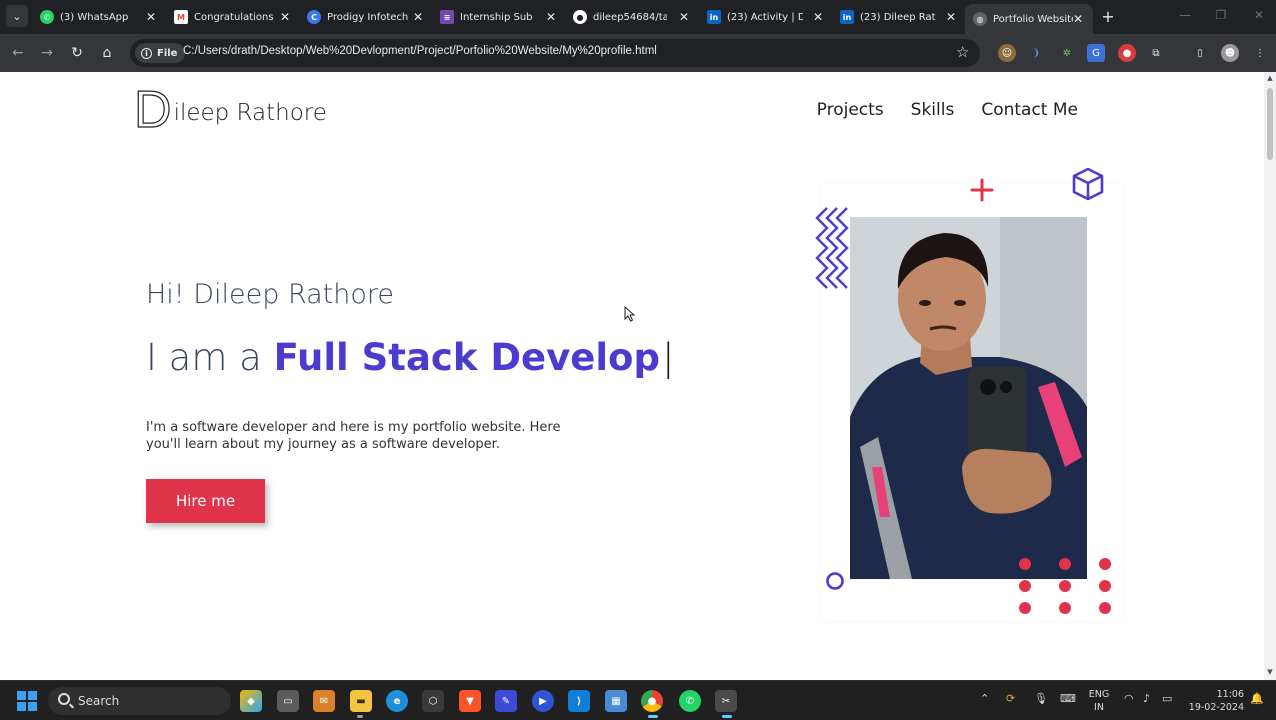 The height and width of the screenshot is (720, 1276). I want to click on tab-title: Portfolio Website, so click(1033, 19).